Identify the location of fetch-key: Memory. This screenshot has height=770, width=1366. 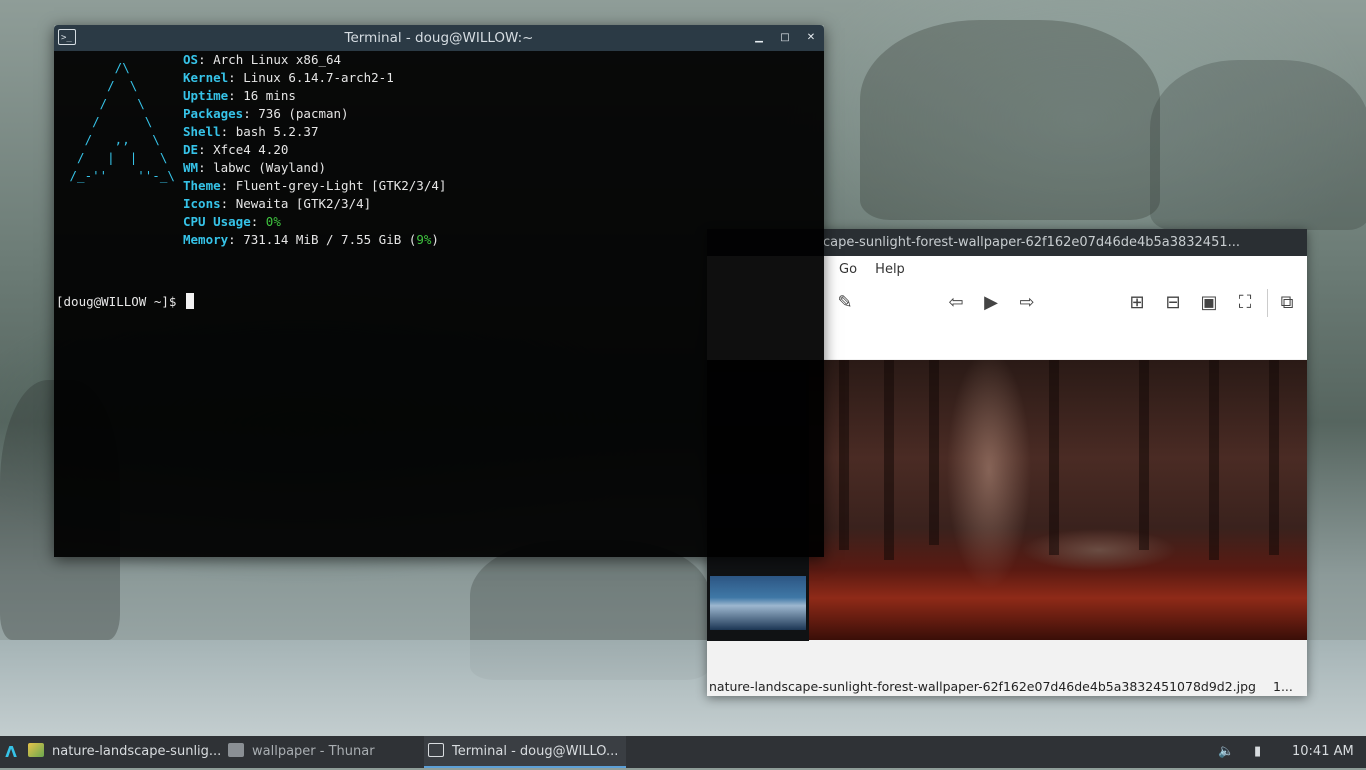
(206, 239).